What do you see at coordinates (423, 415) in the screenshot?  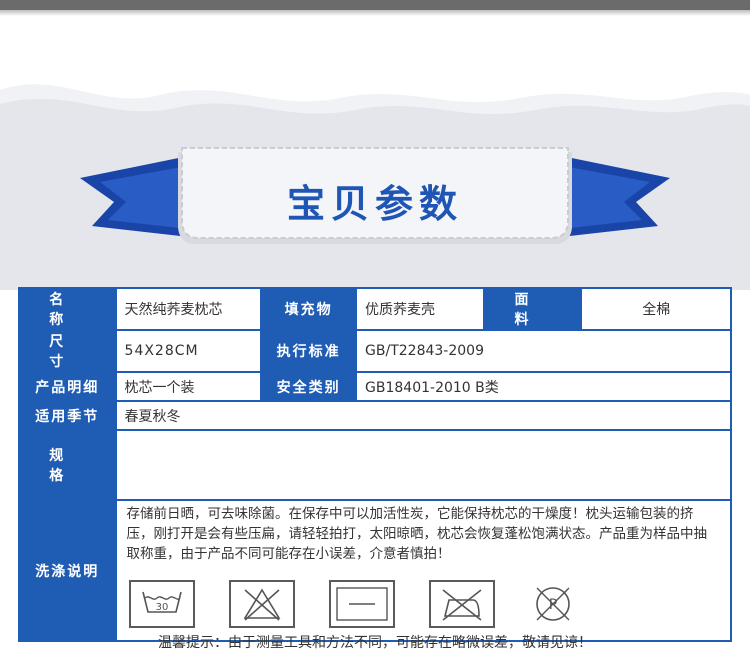 I see `season-value: 春夏秋冬` at bounding box center [423, 415].